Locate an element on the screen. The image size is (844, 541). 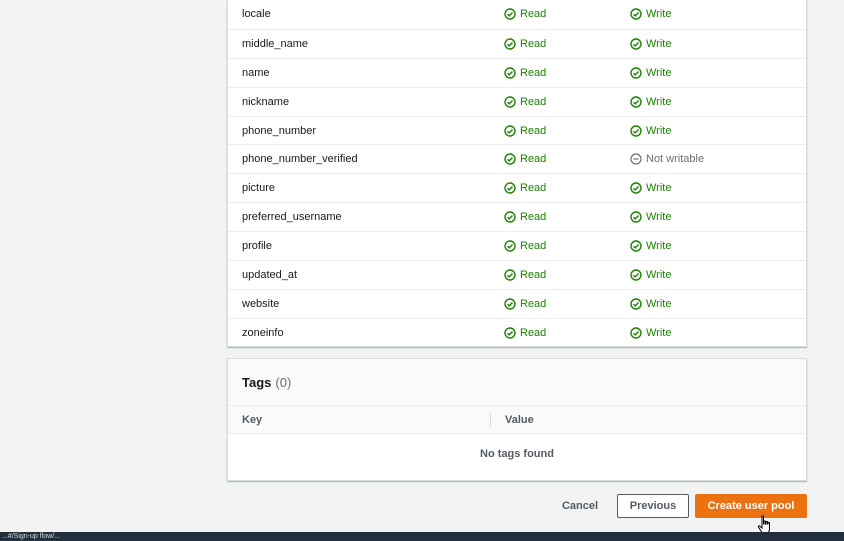
attribute-name: nickname is located at coordinates (266, 101).